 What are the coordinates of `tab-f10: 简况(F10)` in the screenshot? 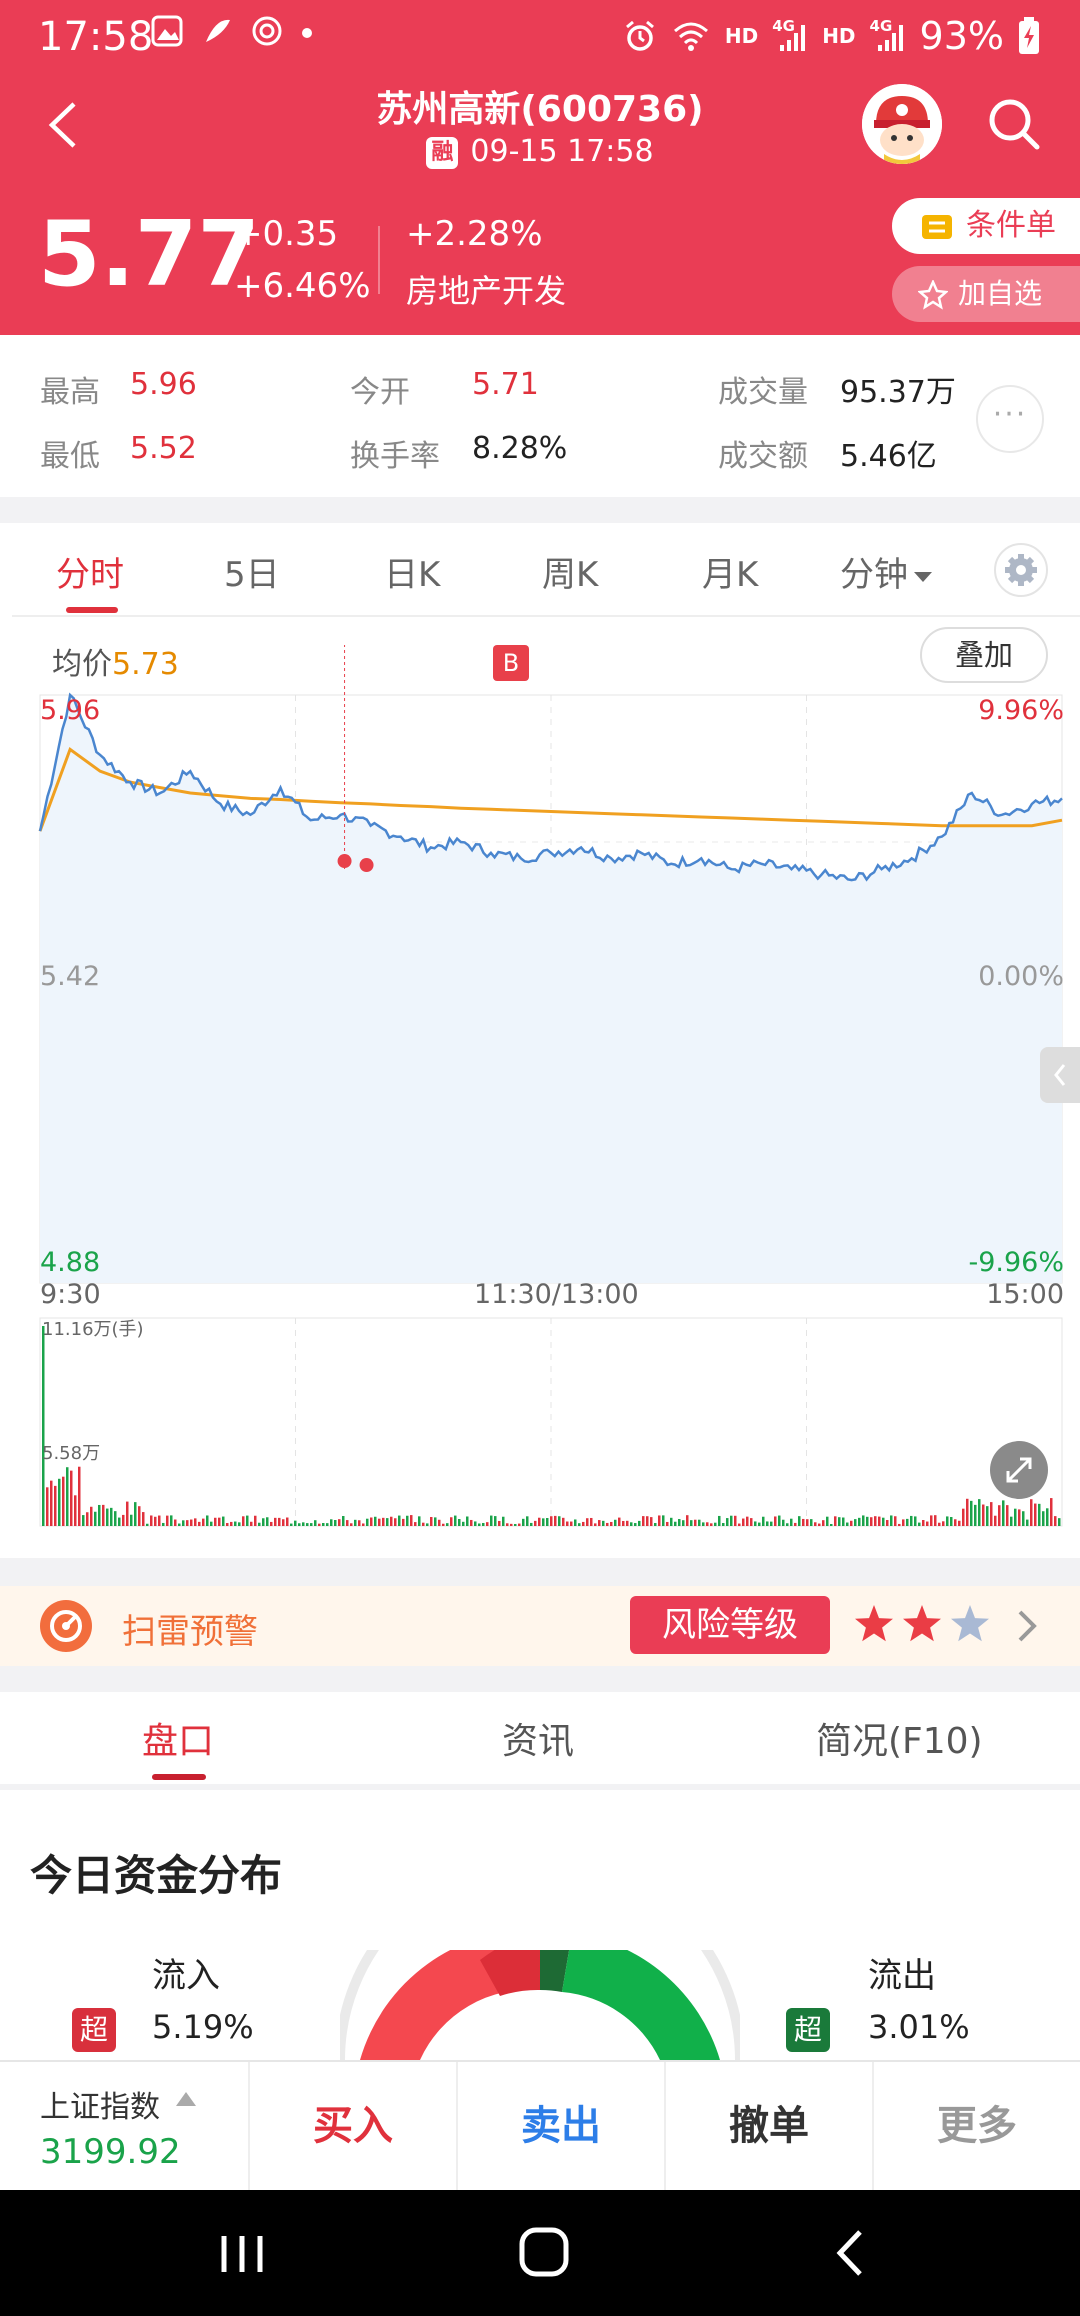 It's located at (899, 1738).